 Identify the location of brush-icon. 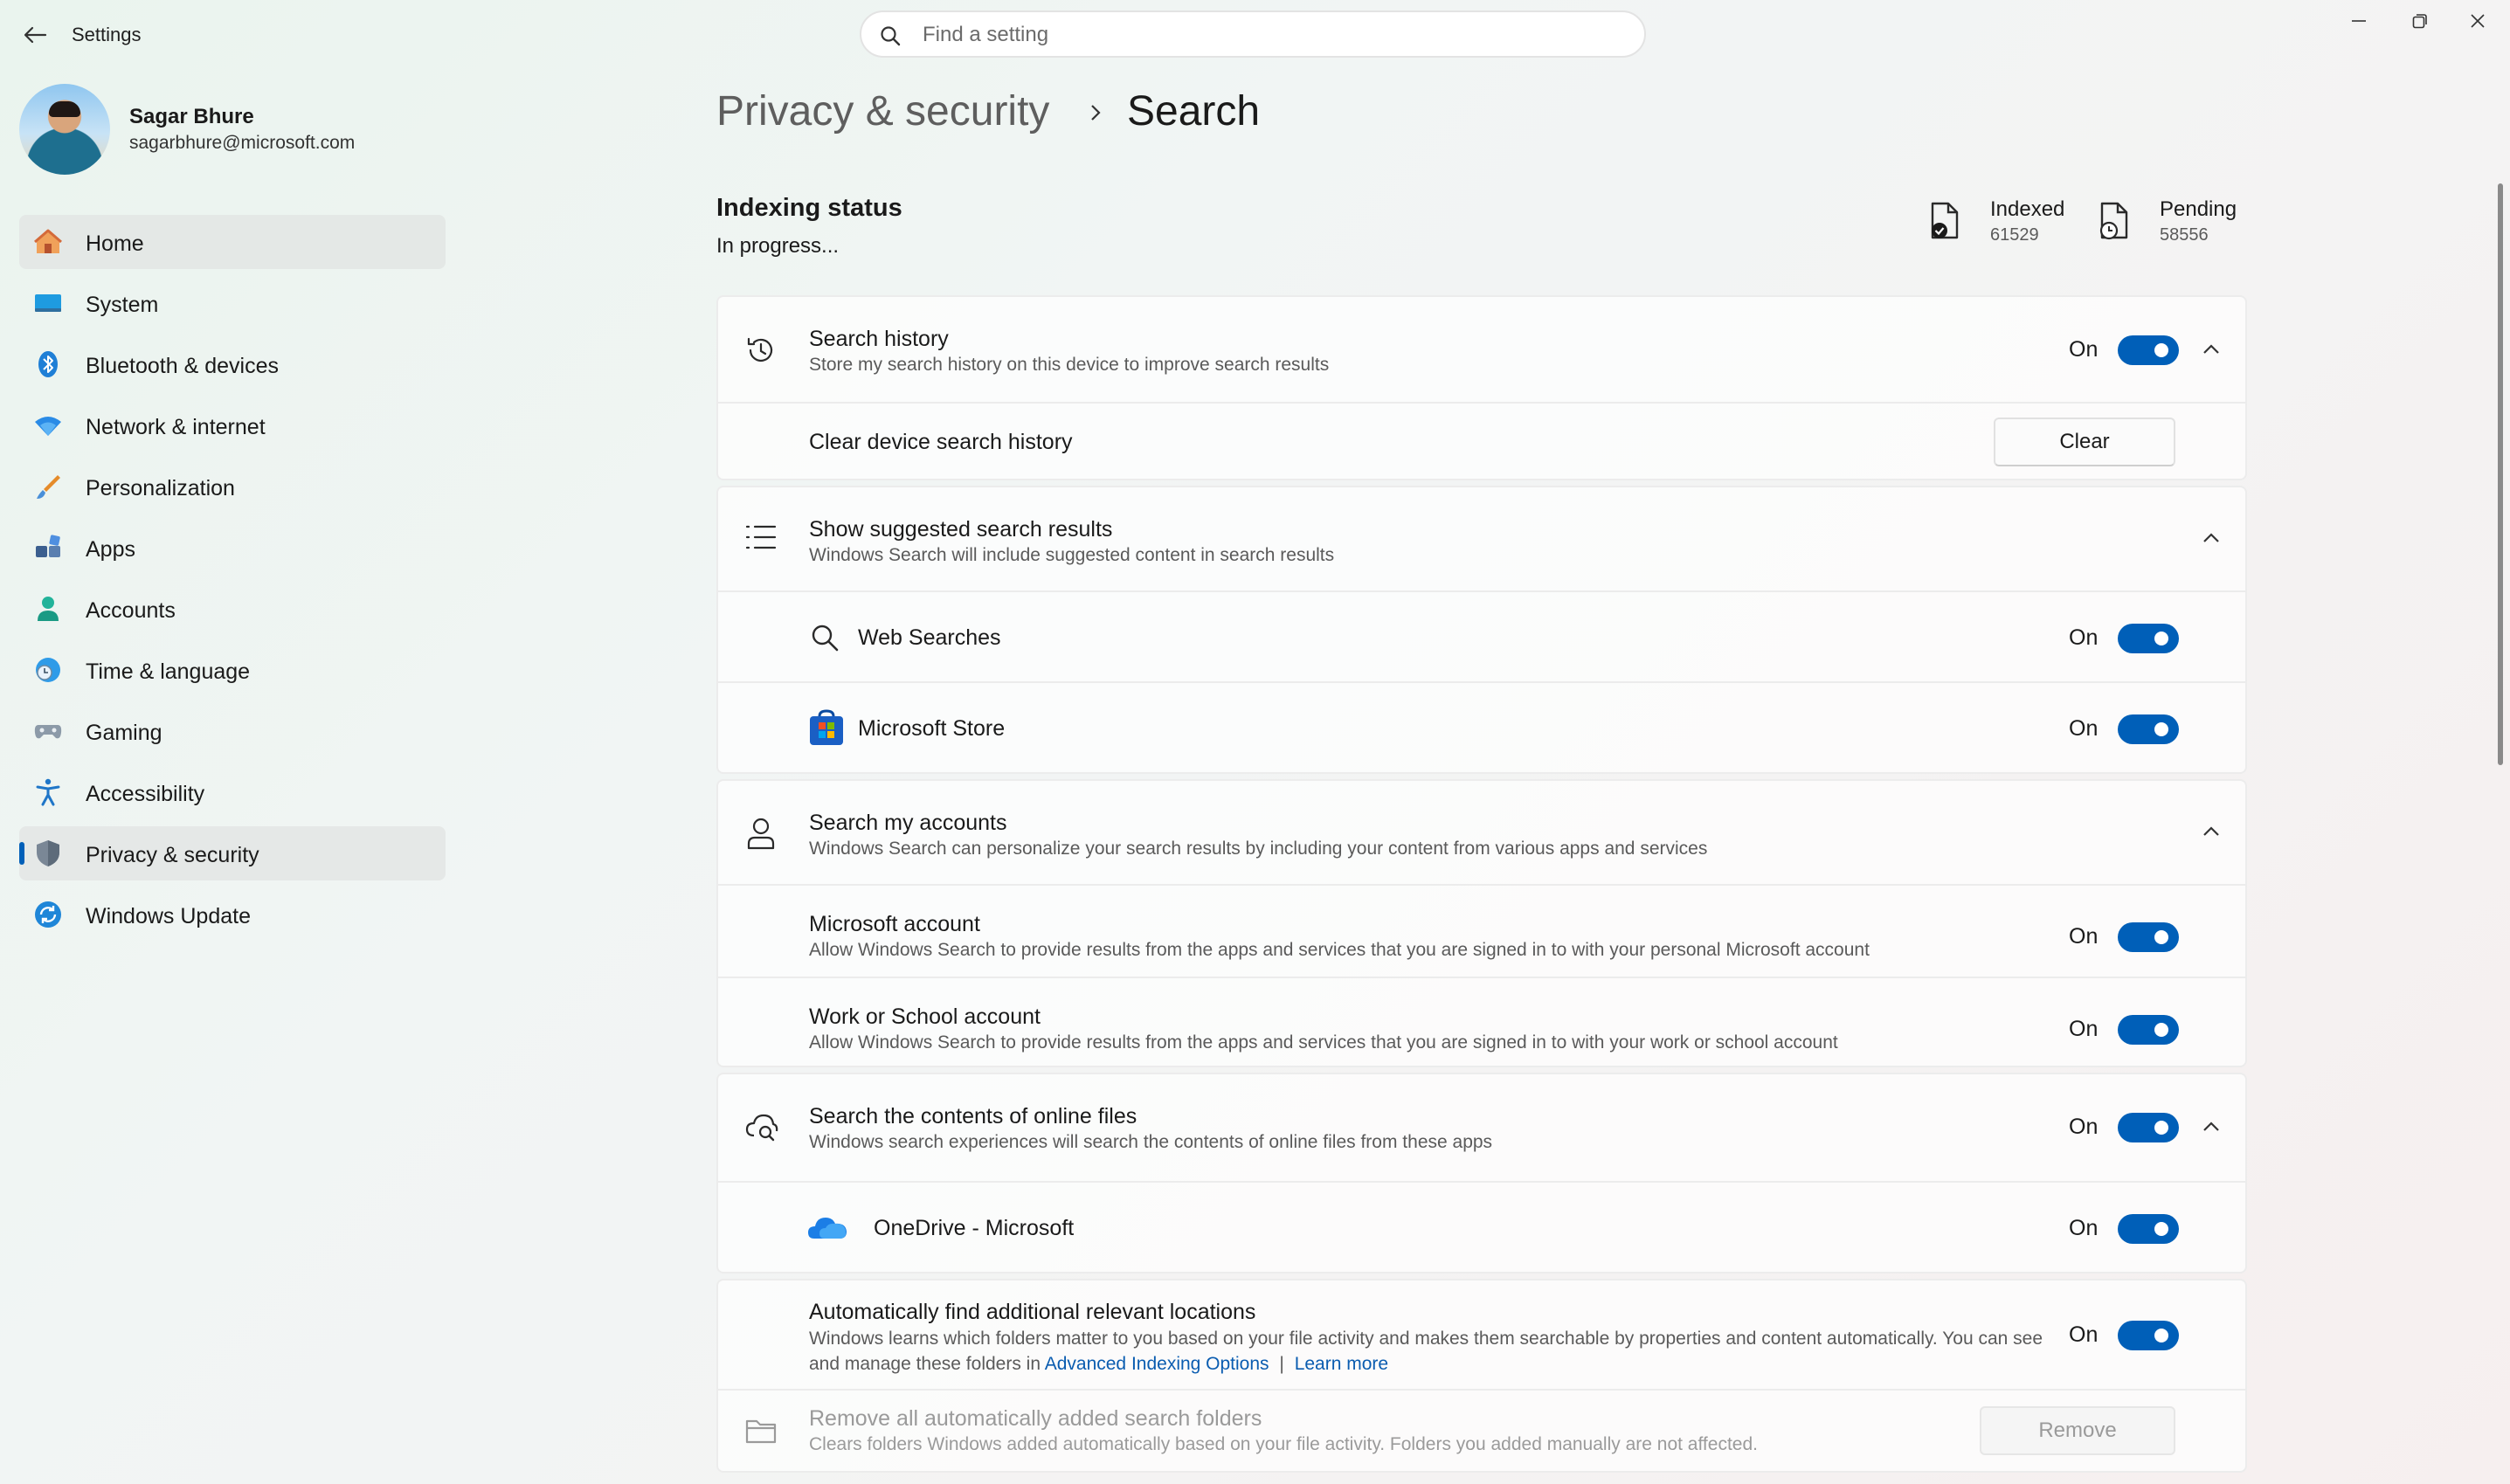
(48, 487).